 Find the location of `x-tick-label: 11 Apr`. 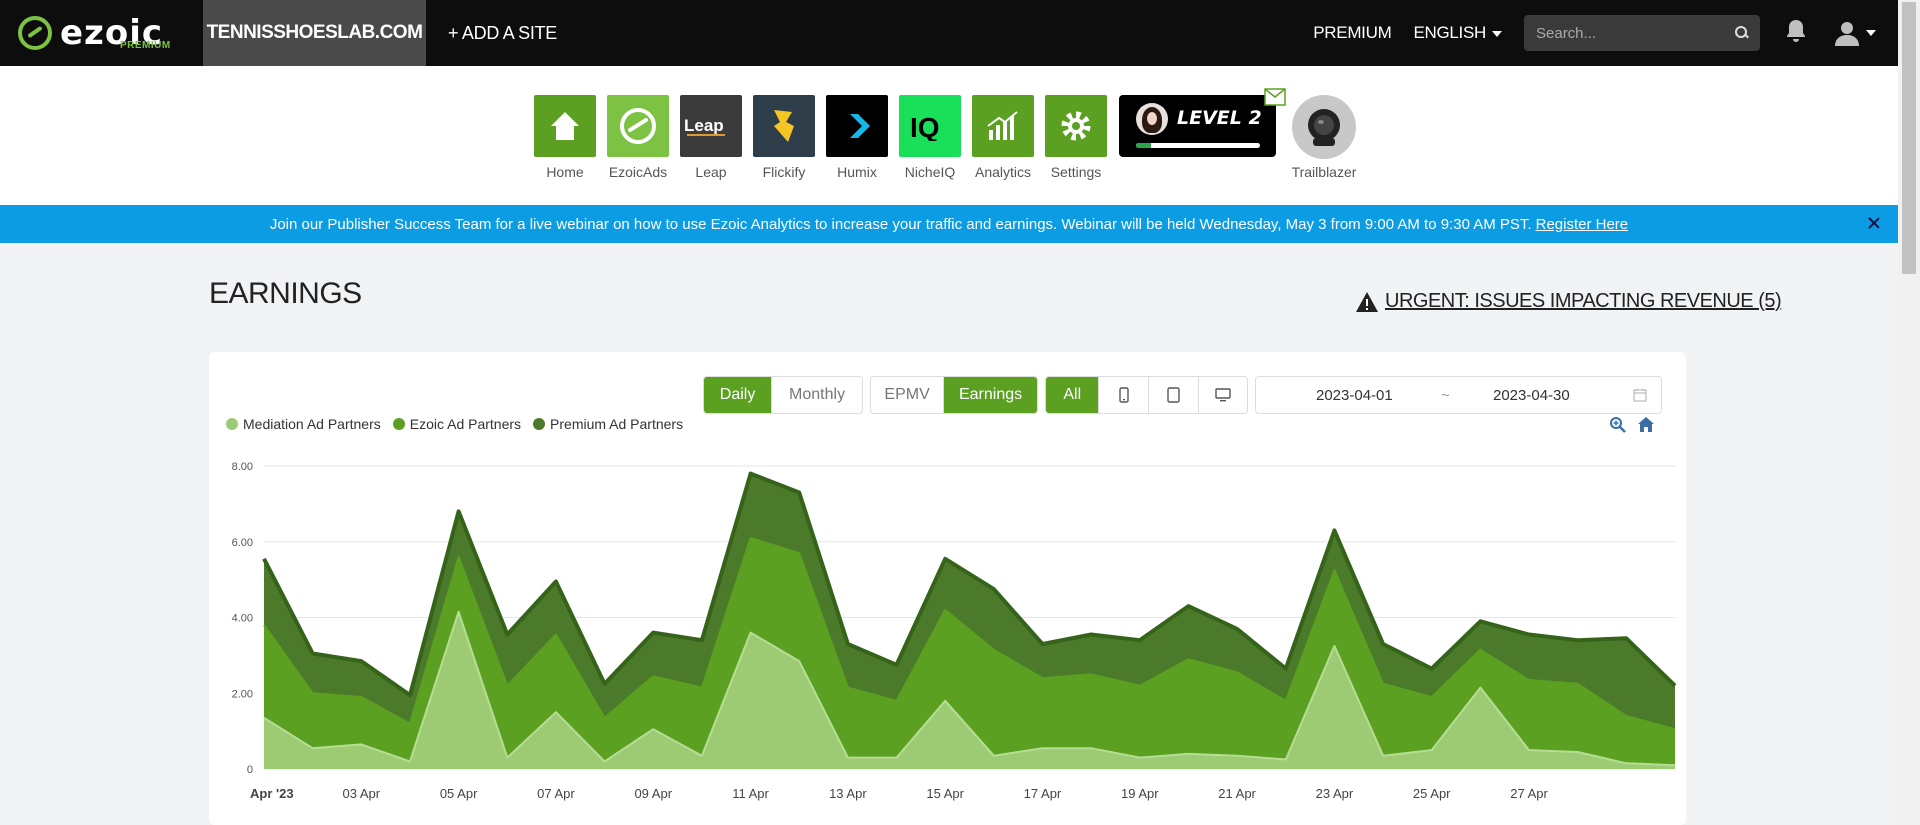

x-tick-label: 11 Apr is located at coordinates (750, 793).